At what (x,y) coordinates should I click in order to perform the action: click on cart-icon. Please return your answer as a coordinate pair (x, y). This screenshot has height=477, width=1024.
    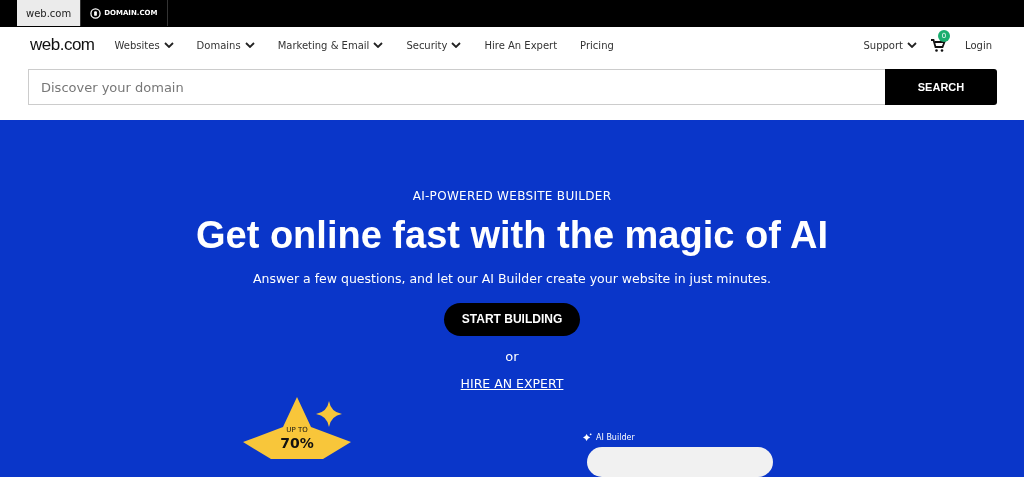
    Looking at the image, I should click on (938, 45).